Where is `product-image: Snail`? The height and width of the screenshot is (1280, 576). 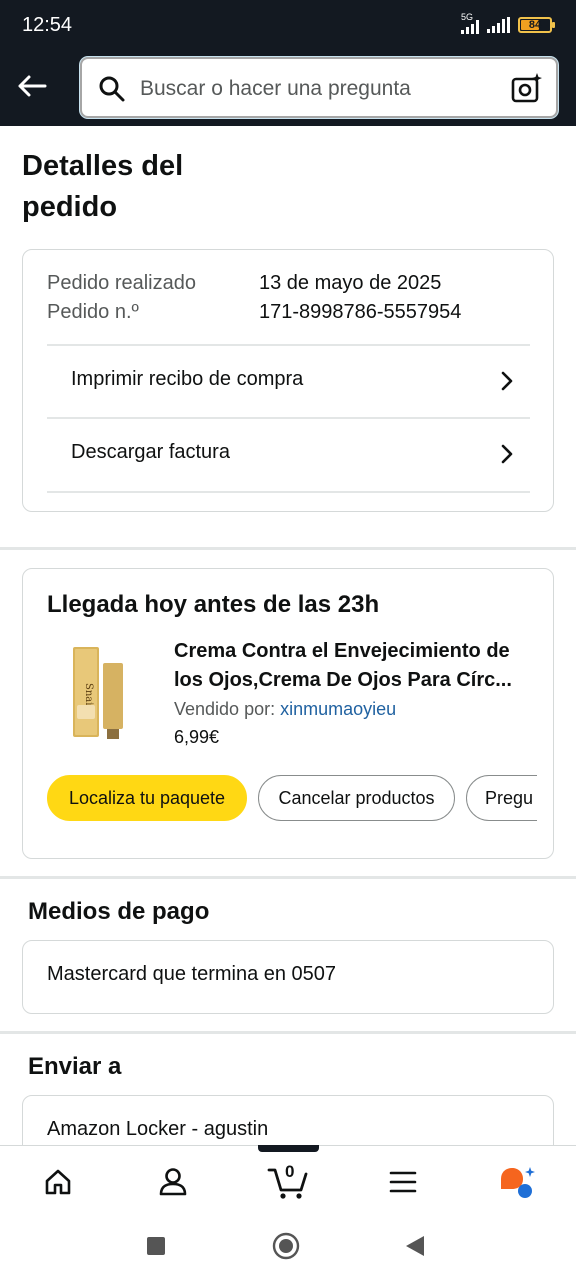 product-image: Snail is located at coordinates (102, 693).